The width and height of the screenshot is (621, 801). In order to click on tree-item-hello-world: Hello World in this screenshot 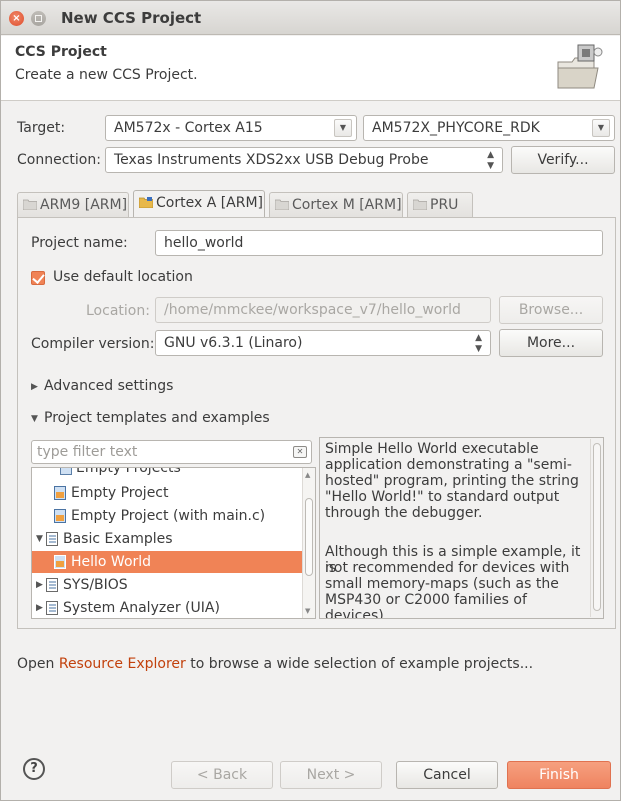, I will do `click(167, 562)`.